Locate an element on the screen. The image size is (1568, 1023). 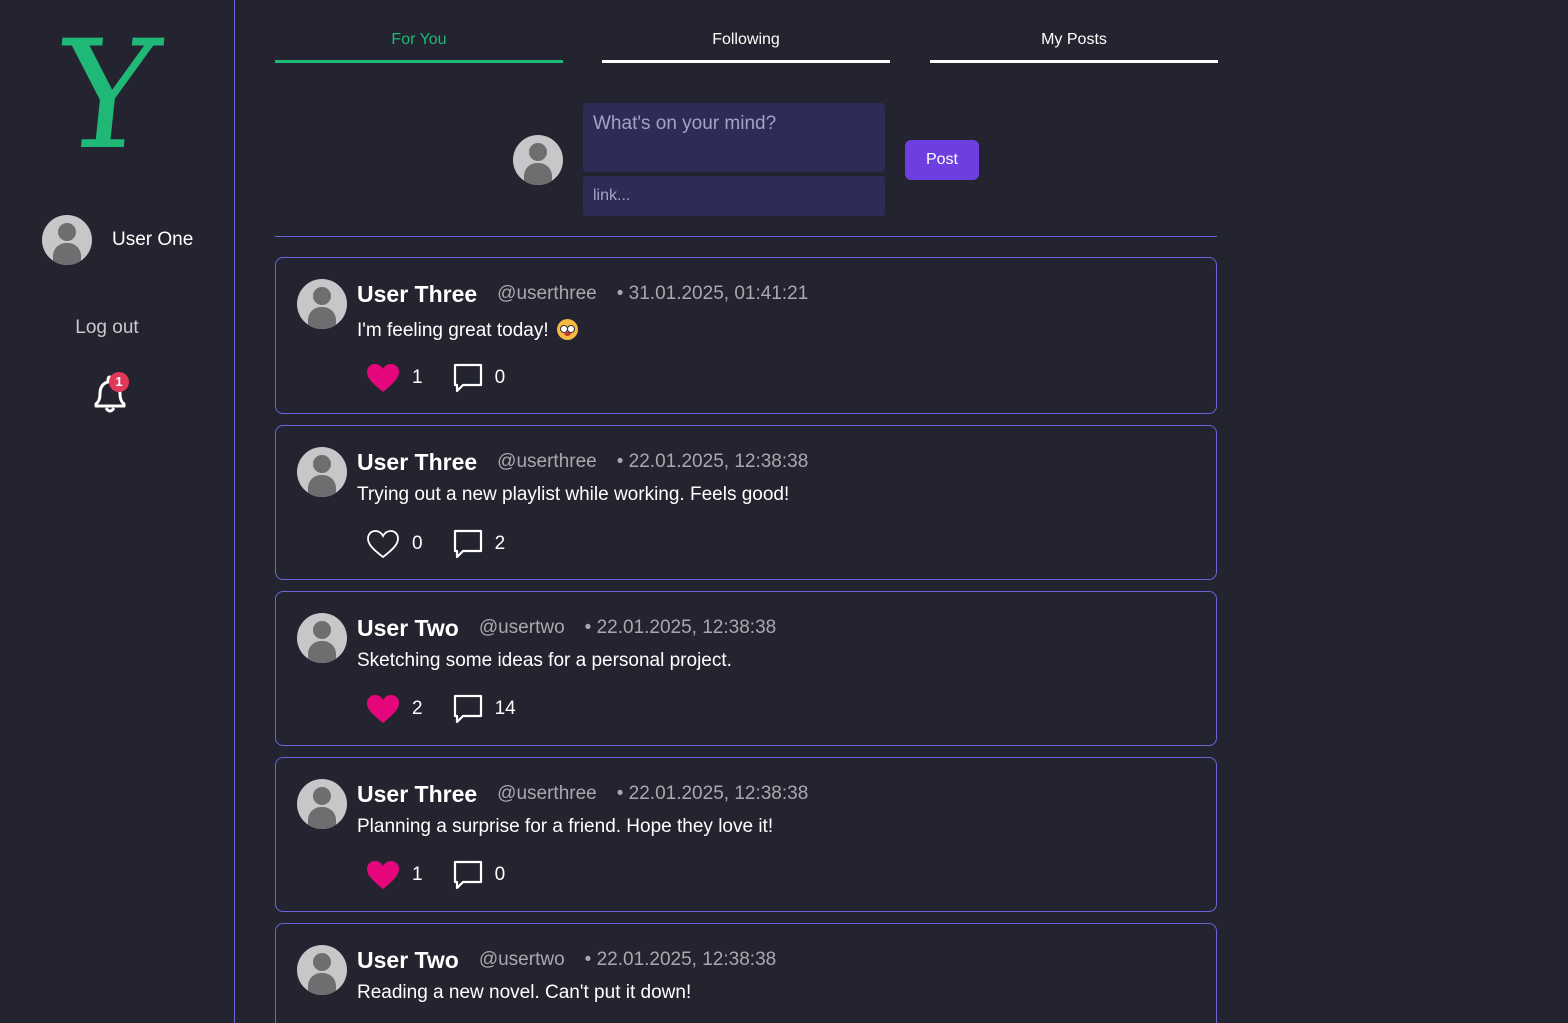
like-count: 2 is located at coordinates (417, 708).